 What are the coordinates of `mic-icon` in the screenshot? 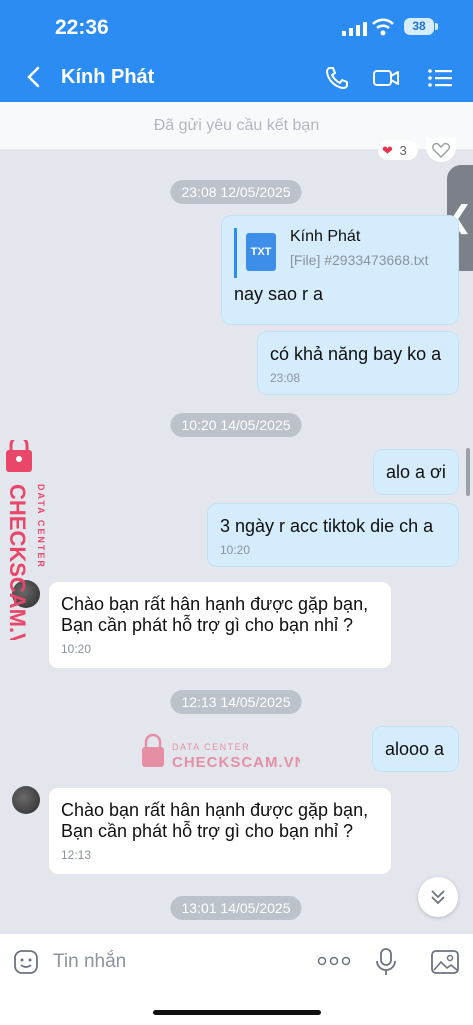 It's located at (386, 962).